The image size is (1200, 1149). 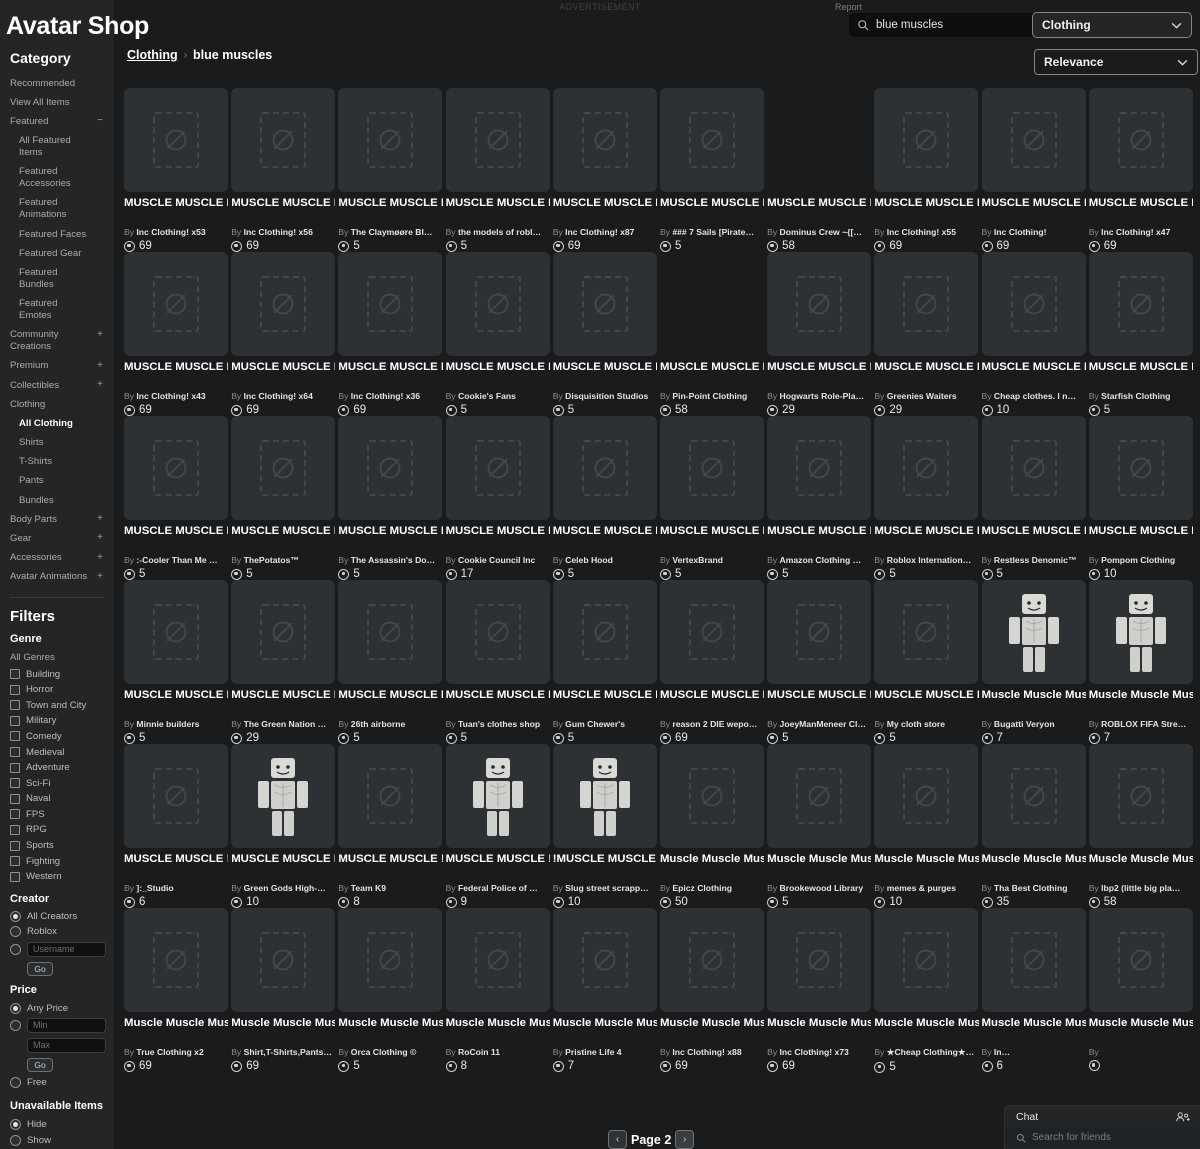 What do you see at coordinates (499, 724) in the screenshot?
I see `item-creator-name: Tuan's clothes shop` at bounding box center [499, 724].